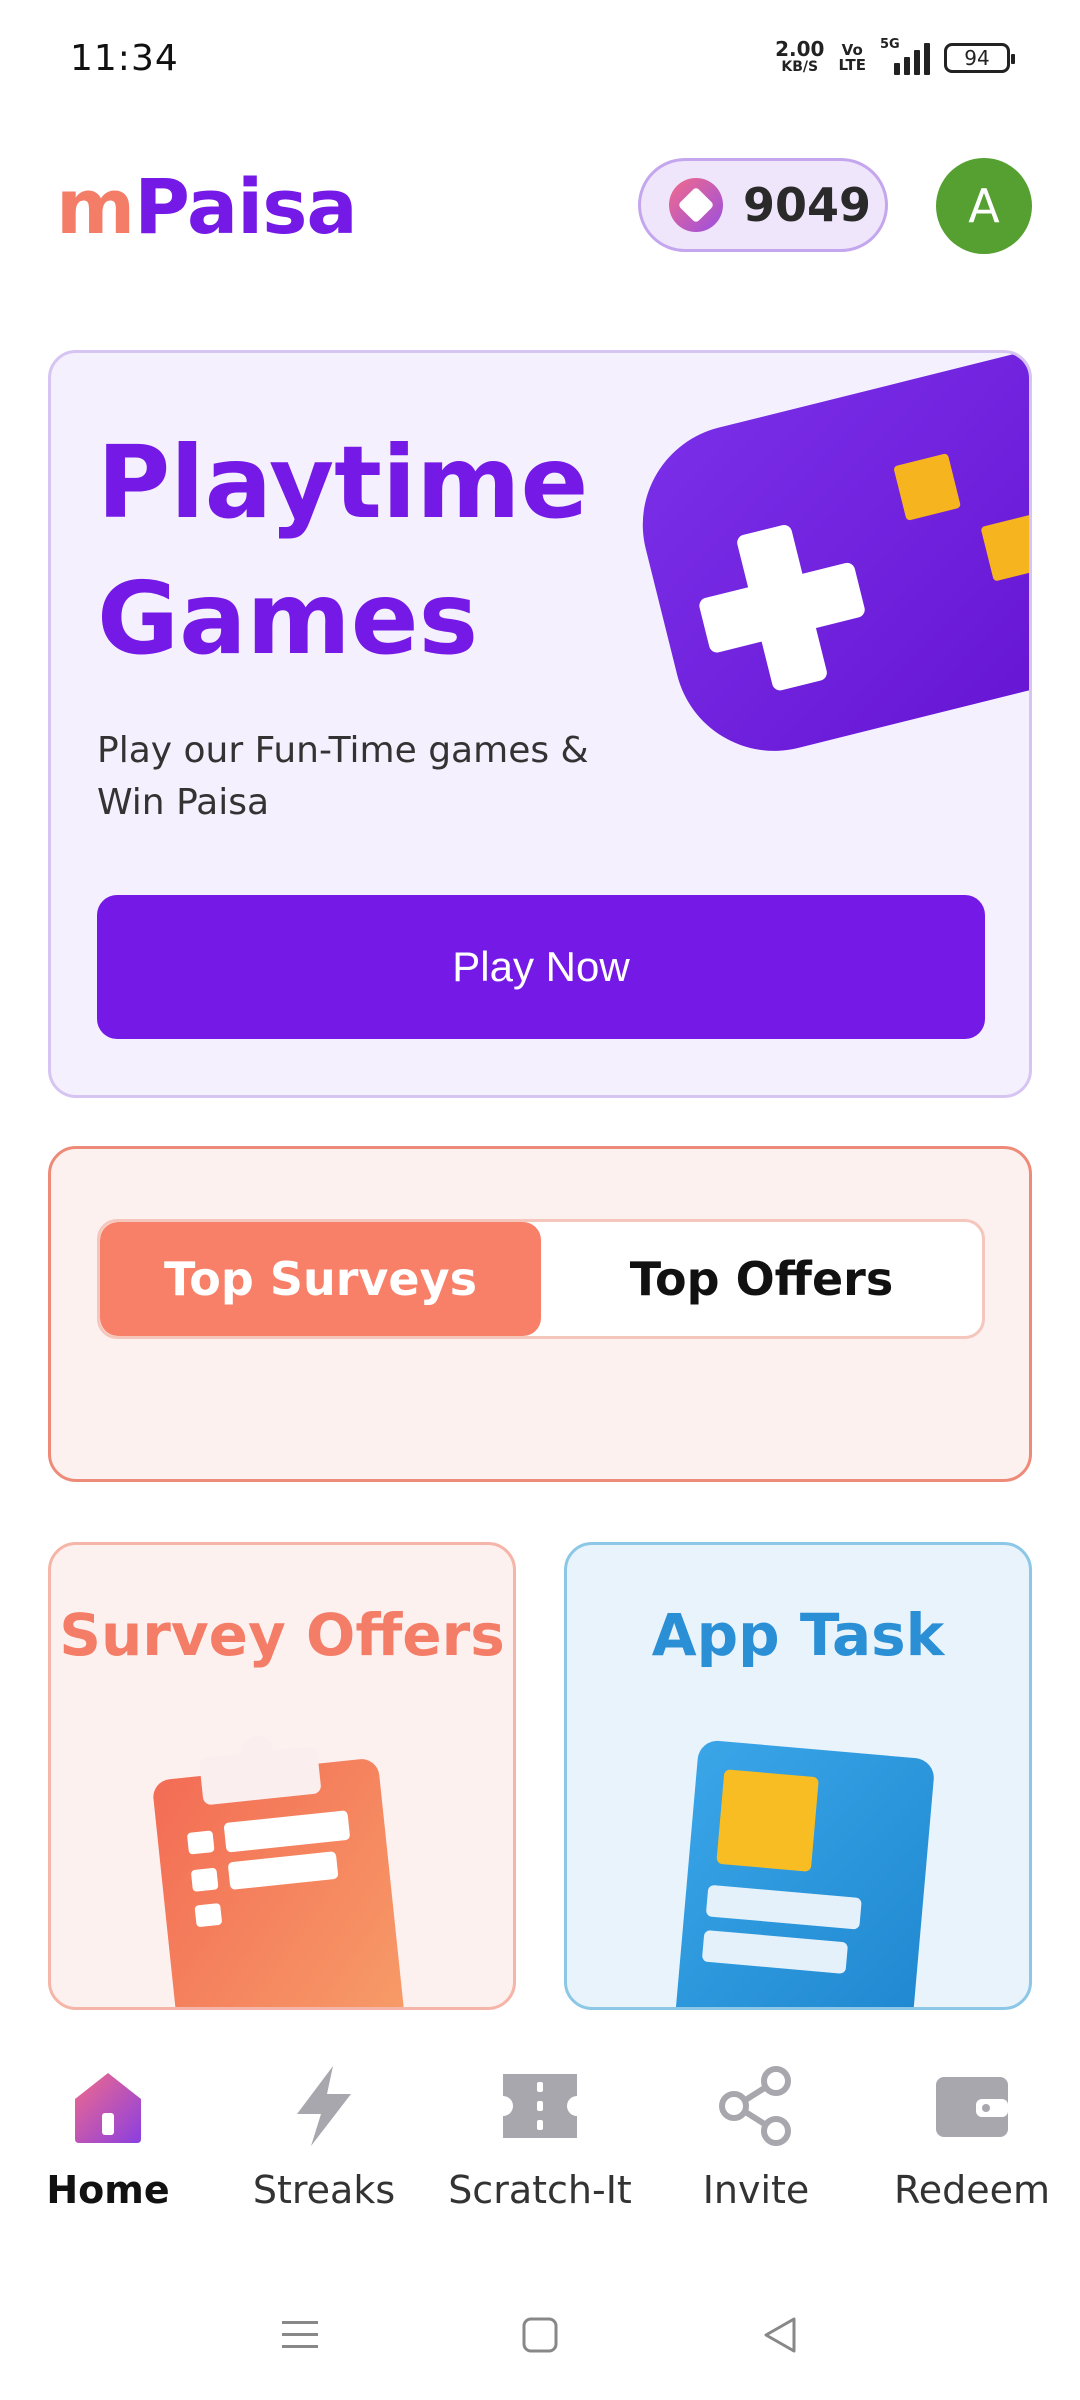  Describe the element at coordinates (246, 206) in the screenshot. I see `logo-paisa: Paisa` at that location.